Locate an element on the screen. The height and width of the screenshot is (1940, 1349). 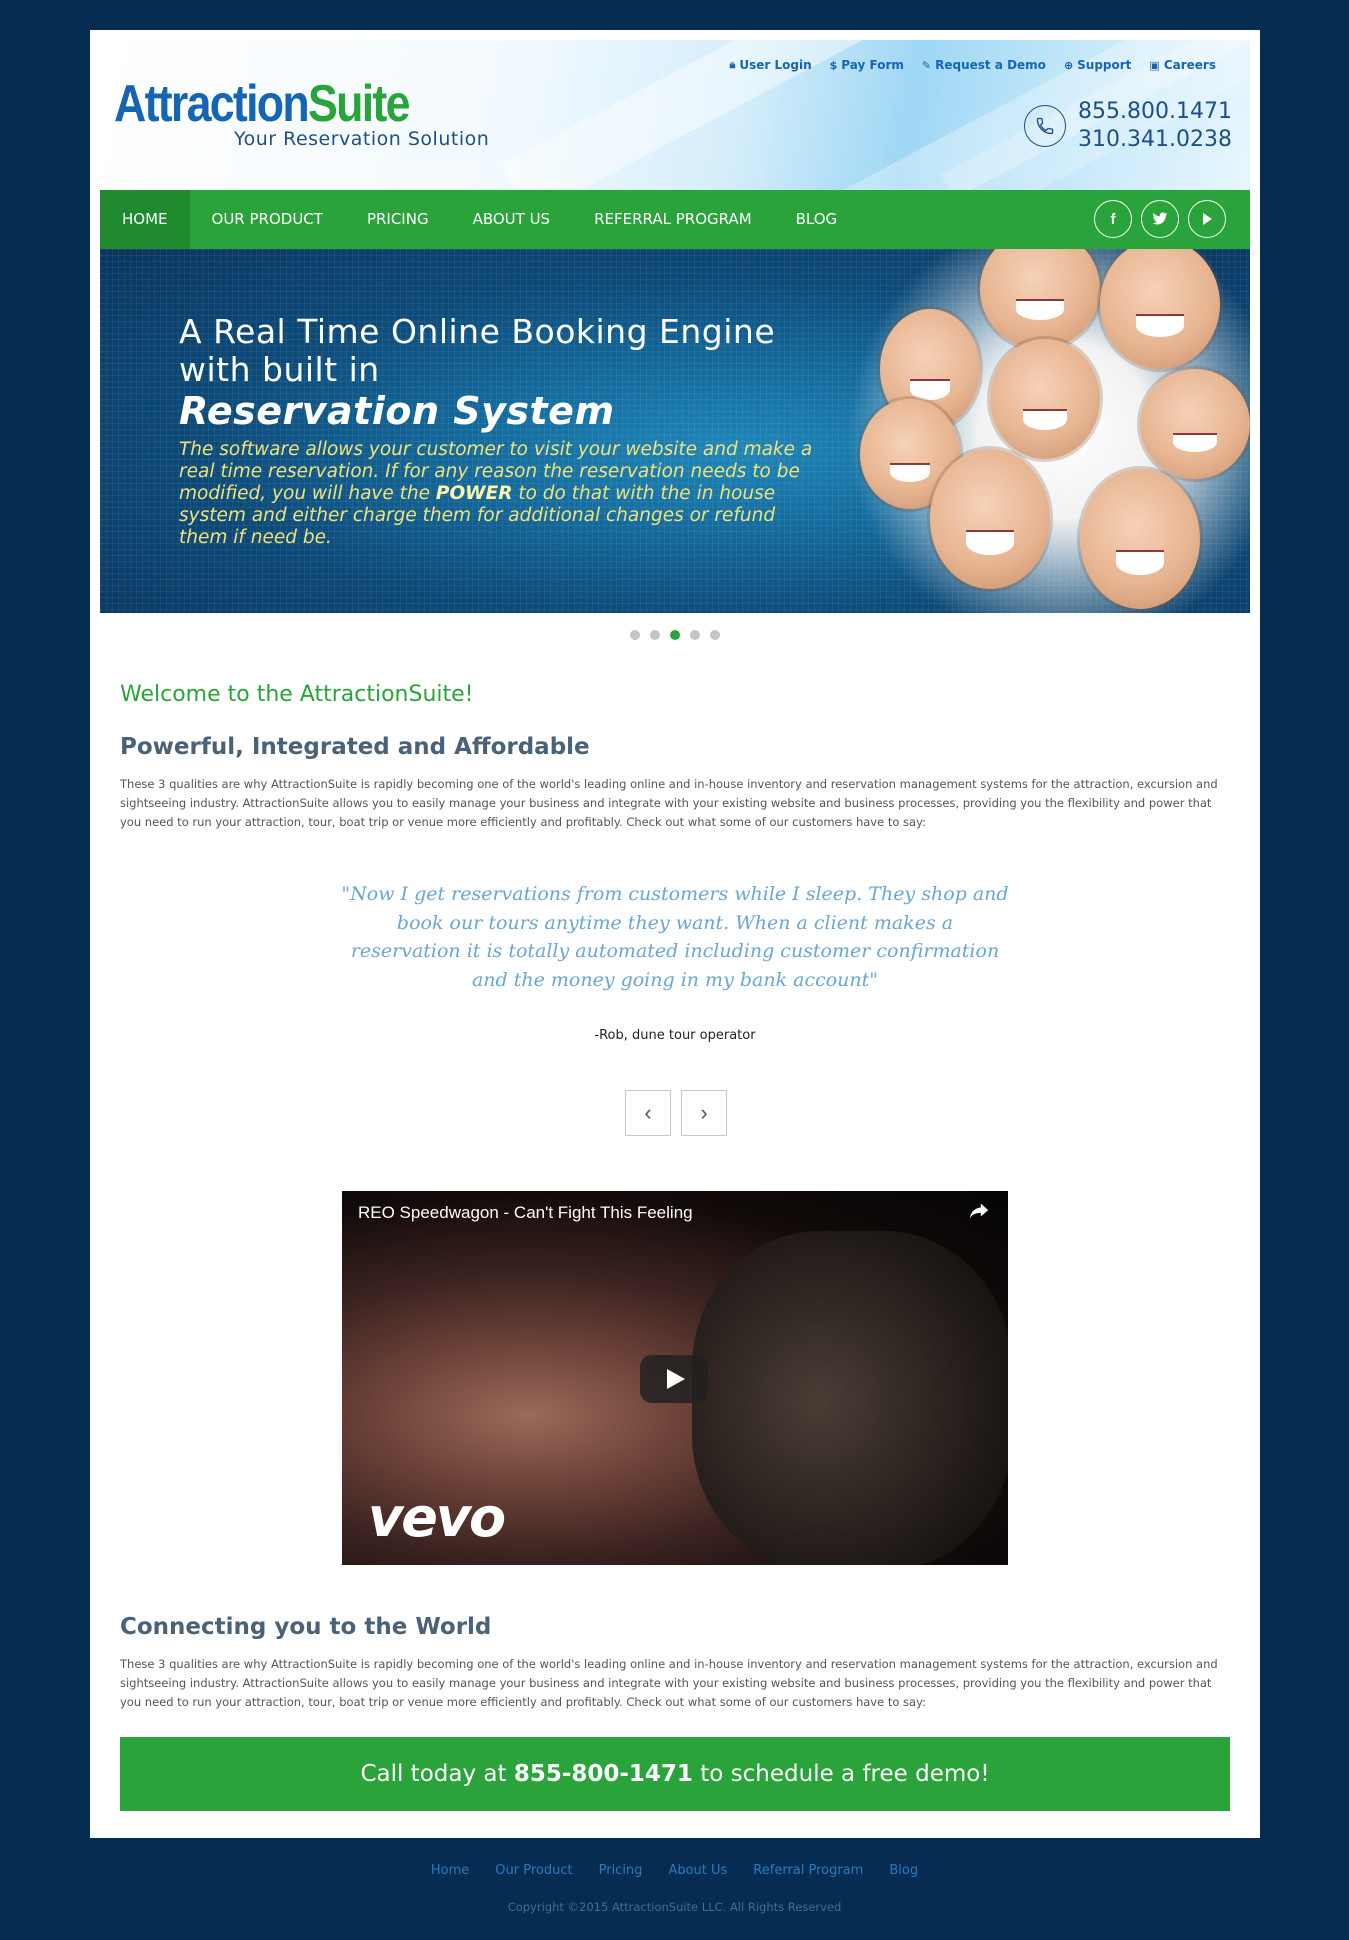
user-login-link: 🔒︎ User Login is located at coordinates (771, 65).